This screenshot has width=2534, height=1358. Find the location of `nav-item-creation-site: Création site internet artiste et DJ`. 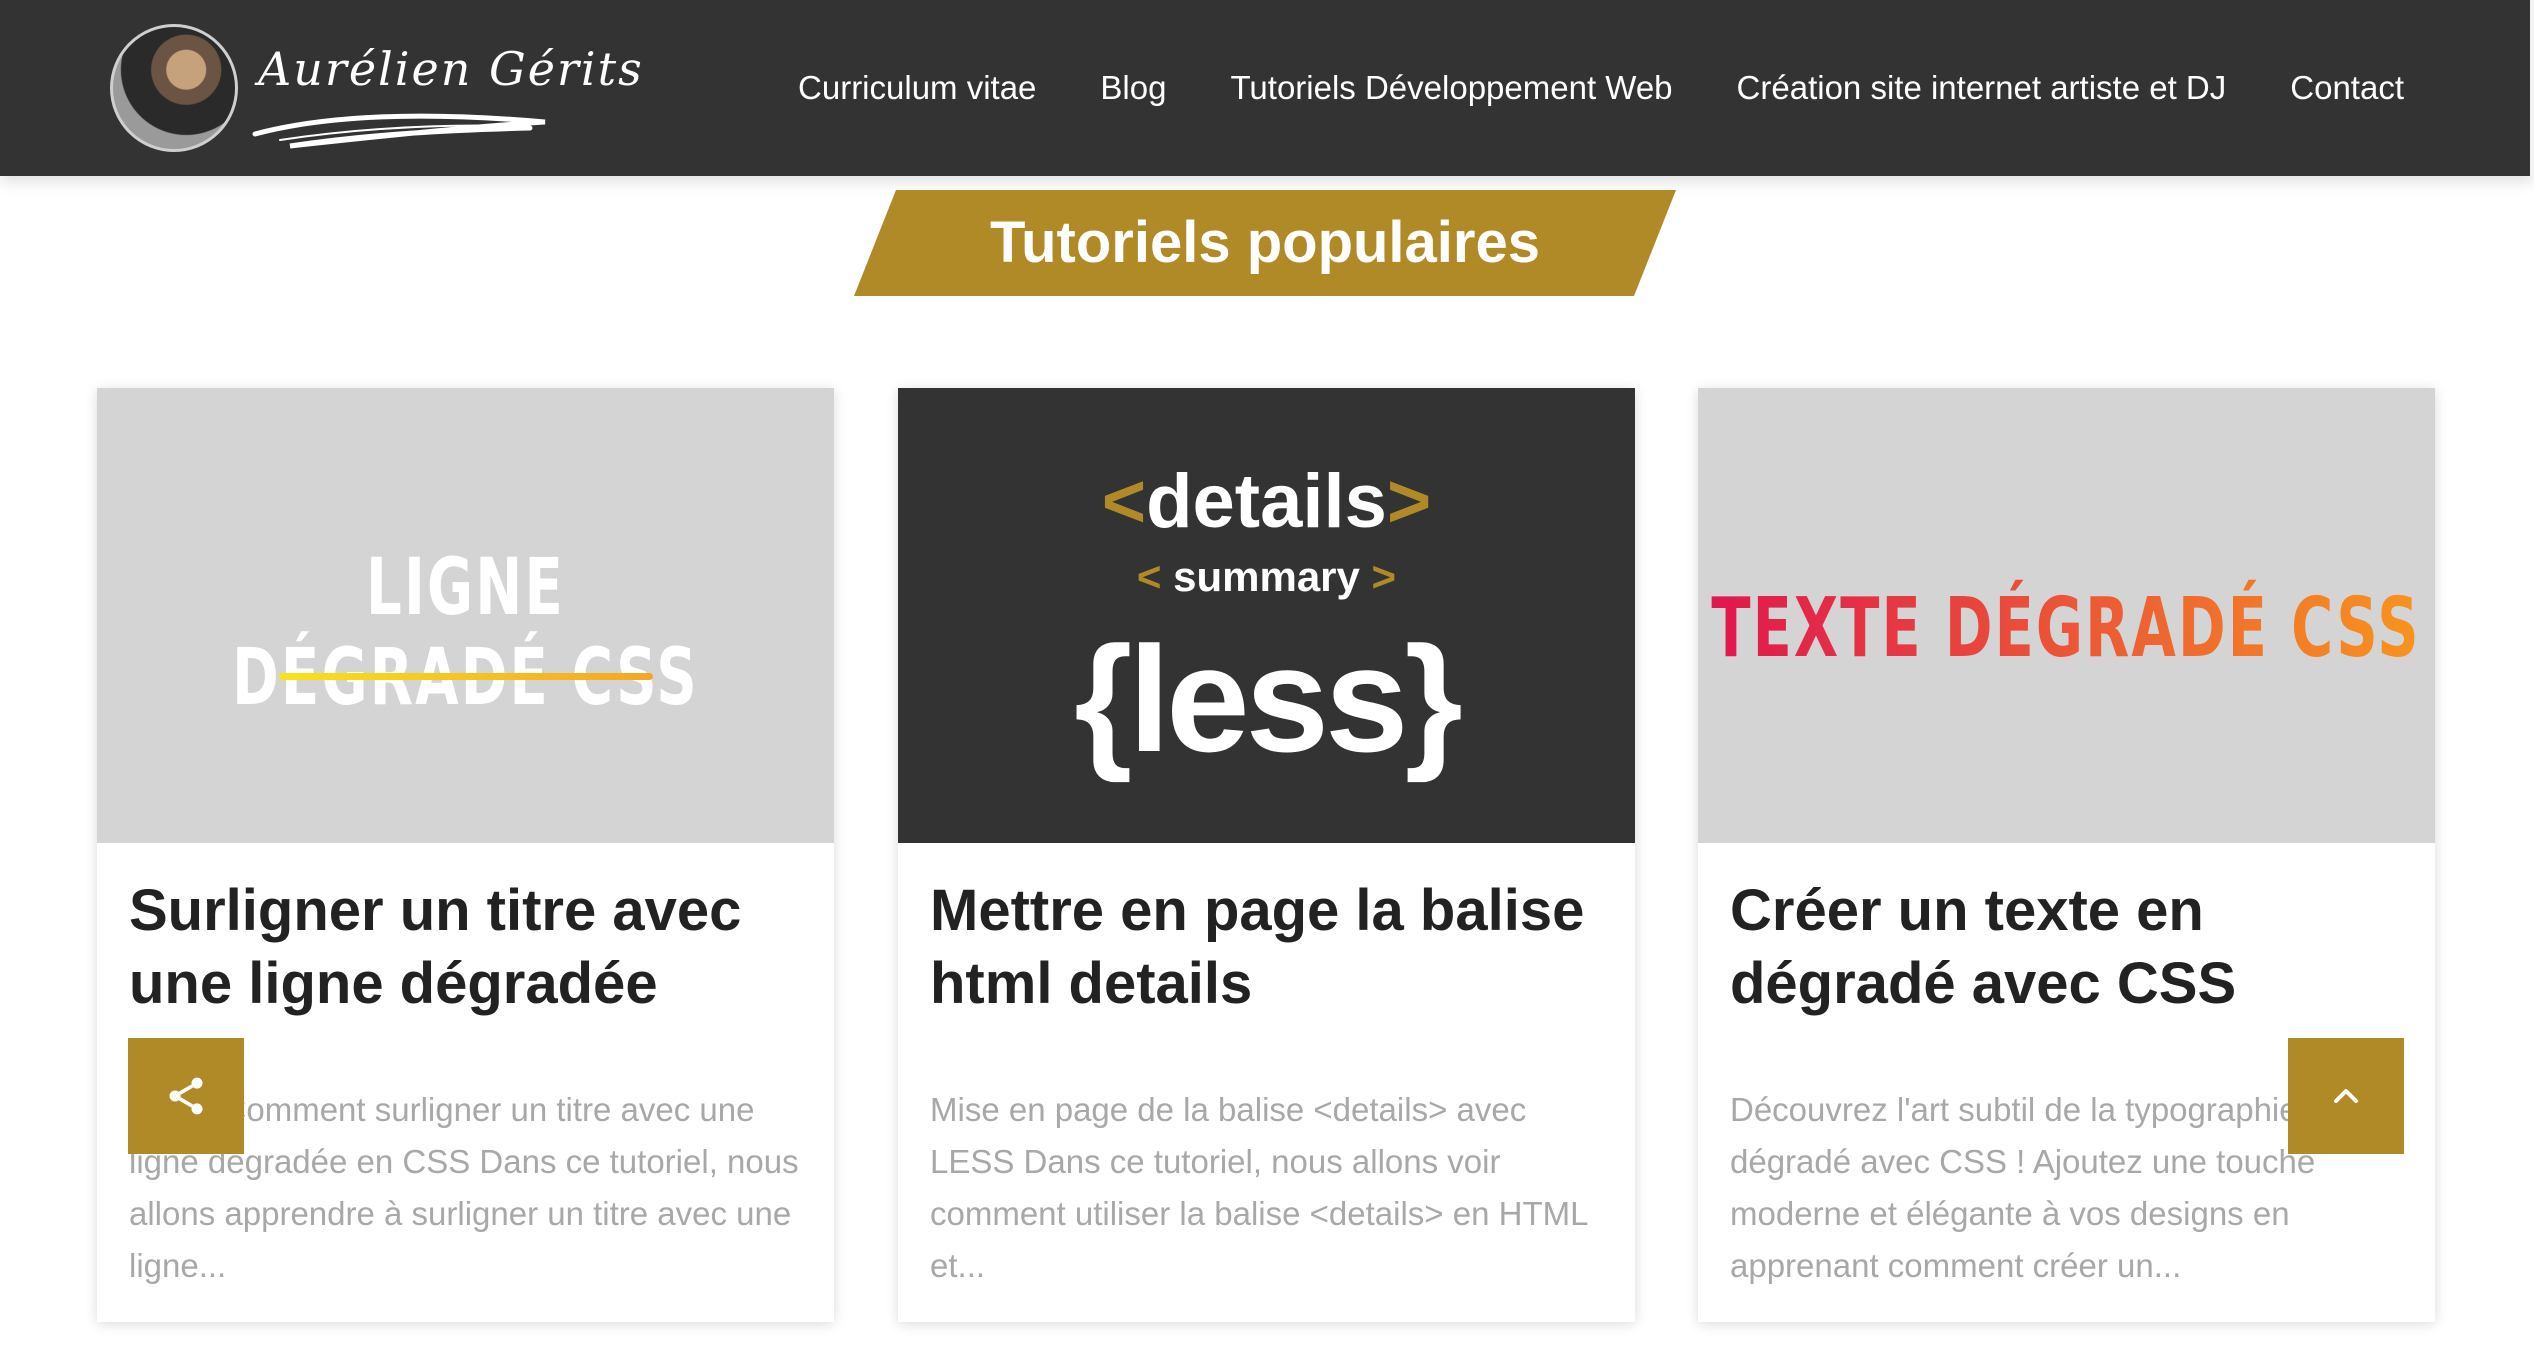

nav-item-creation-site: Création site internet artiste et DJ is located at coordinates (1982, 88).